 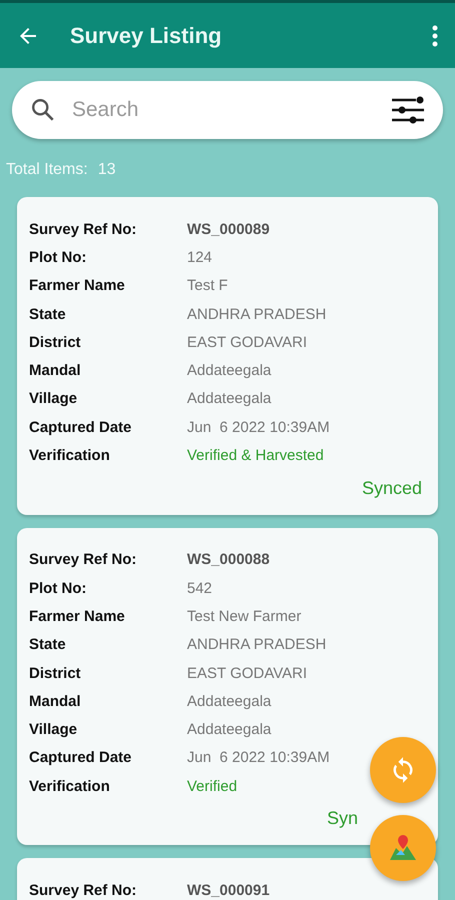 I want to click on search-bar: Search, so click(x=227, y=110).